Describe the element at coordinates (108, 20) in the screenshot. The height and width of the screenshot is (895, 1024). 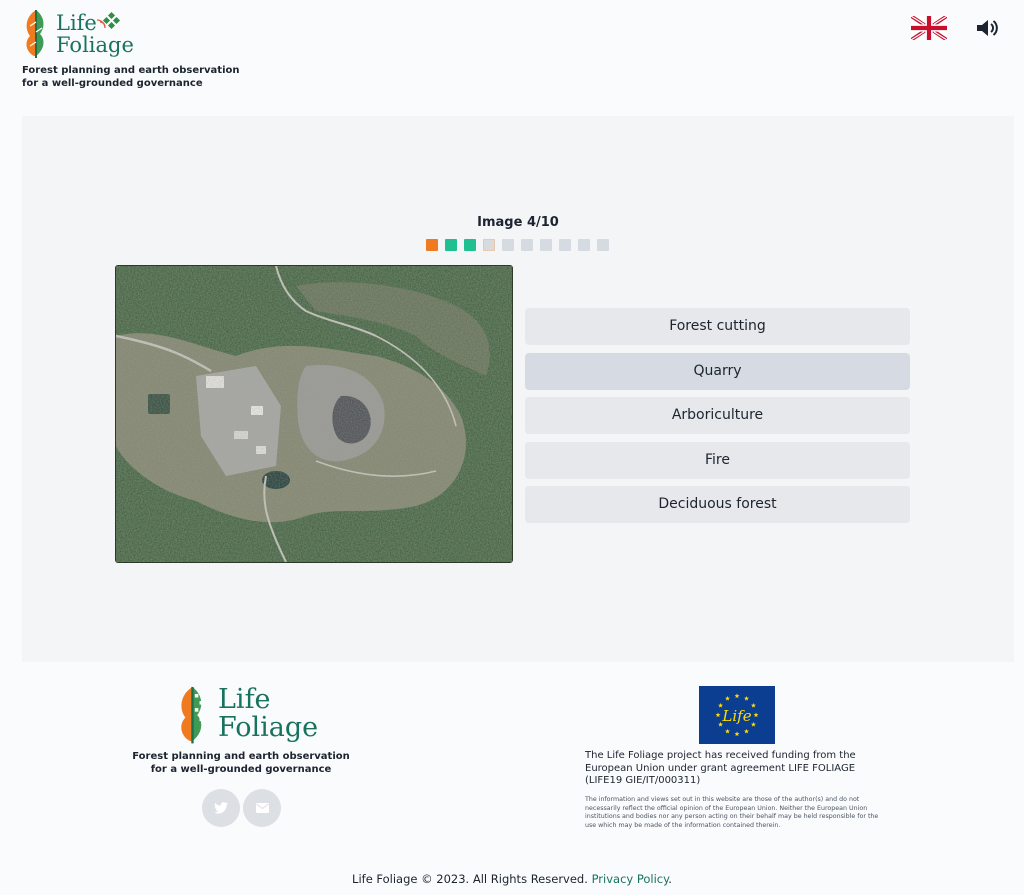
I see `satellite-icon` at that location.